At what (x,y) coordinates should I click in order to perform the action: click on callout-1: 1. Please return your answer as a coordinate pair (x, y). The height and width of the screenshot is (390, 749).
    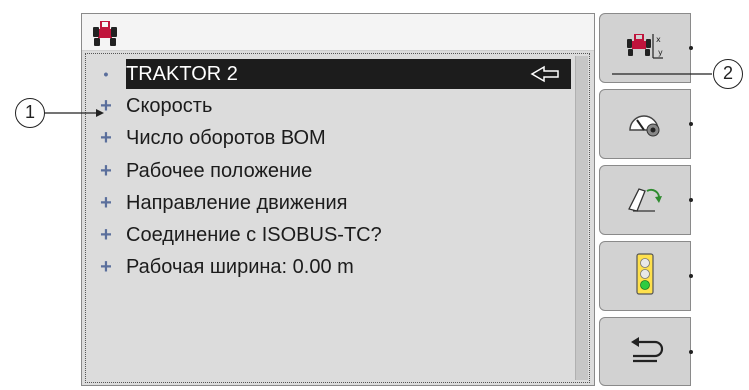
    Looking at the image, I should click on (30, 113).